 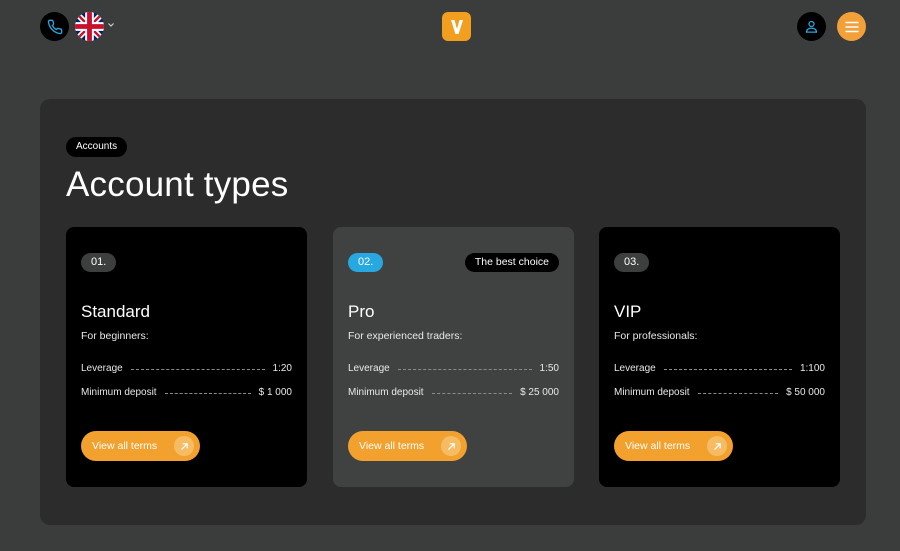 What do you see at coordinates (805, 392) in the screenshot?
I see `minimum-deposit-value: $ 50 000` at bounding box center [805, 392].